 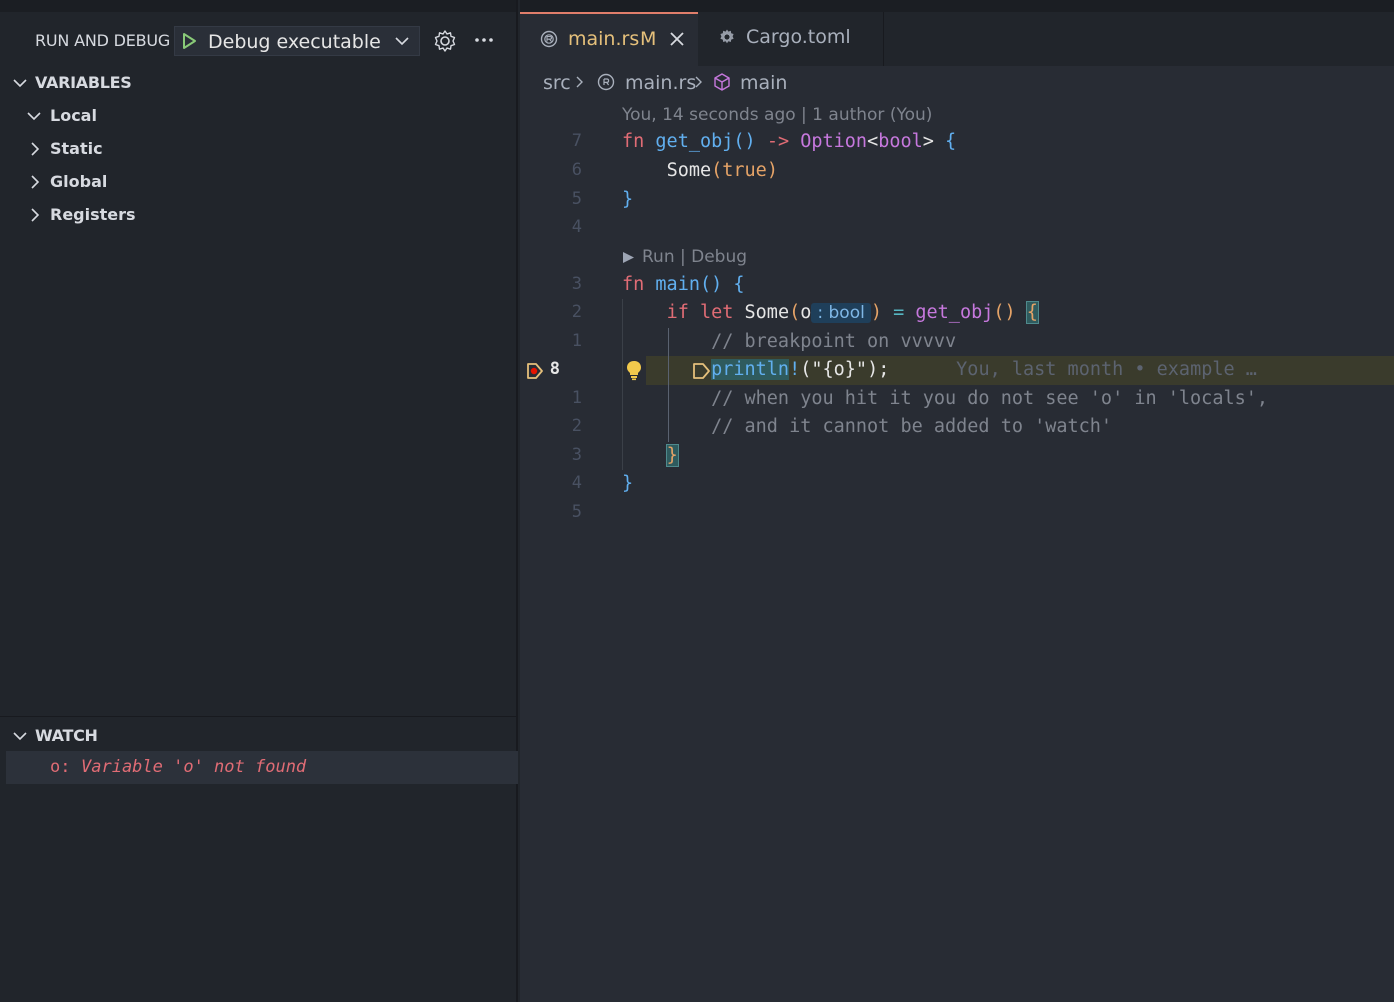 What do you see at coordinates (722, 82) in the screenshot?
I see `cube-symbol-icon` at bounding box center [722, 82].